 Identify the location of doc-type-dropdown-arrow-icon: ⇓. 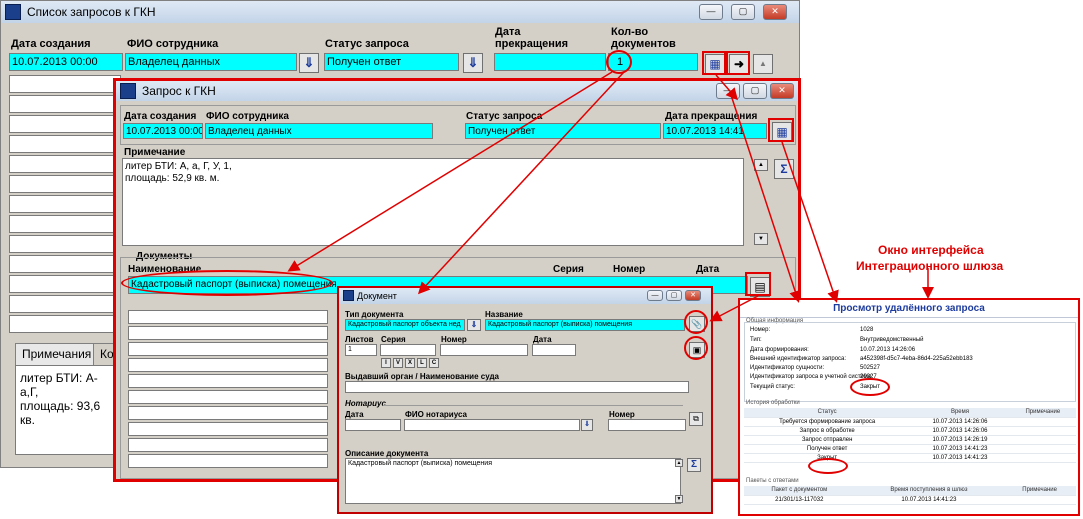
(474, 325).